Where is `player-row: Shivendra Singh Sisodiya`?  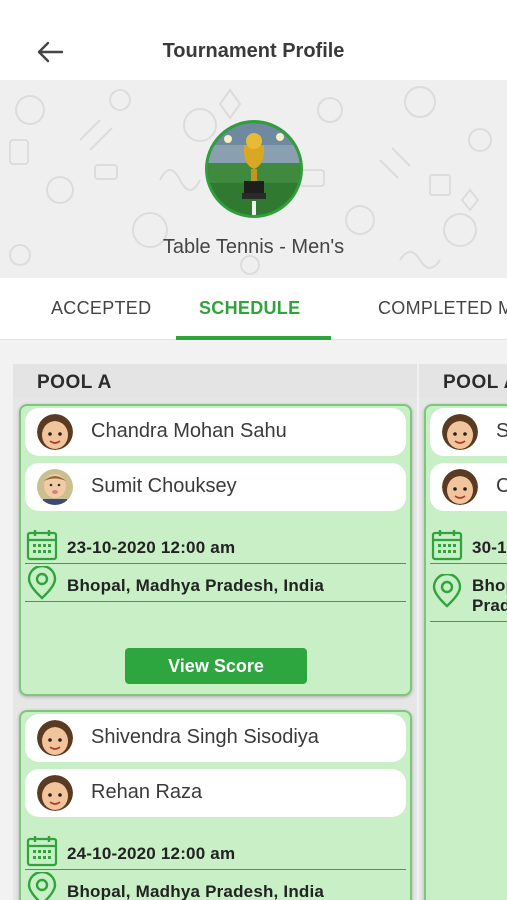
player-row: Shivendra Singh Sisodiya is located at coordinates (215, 738).